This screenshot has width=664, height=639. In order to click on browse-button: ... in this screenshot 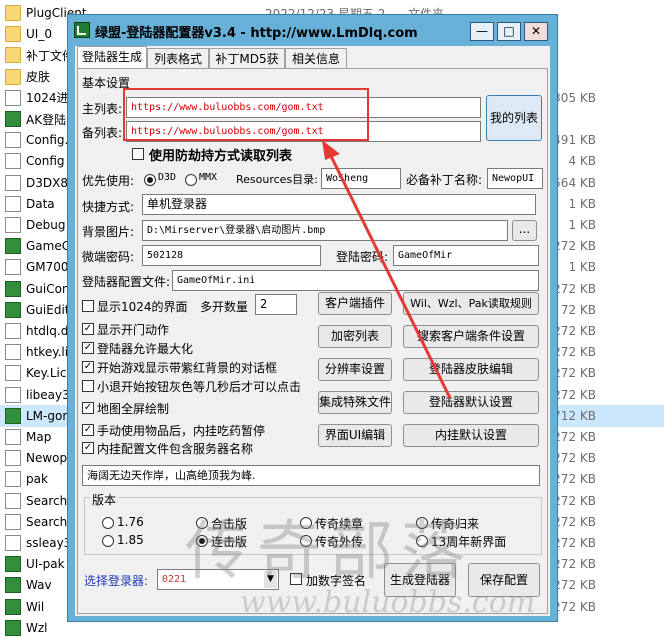, I will do `click(524, 230)`.